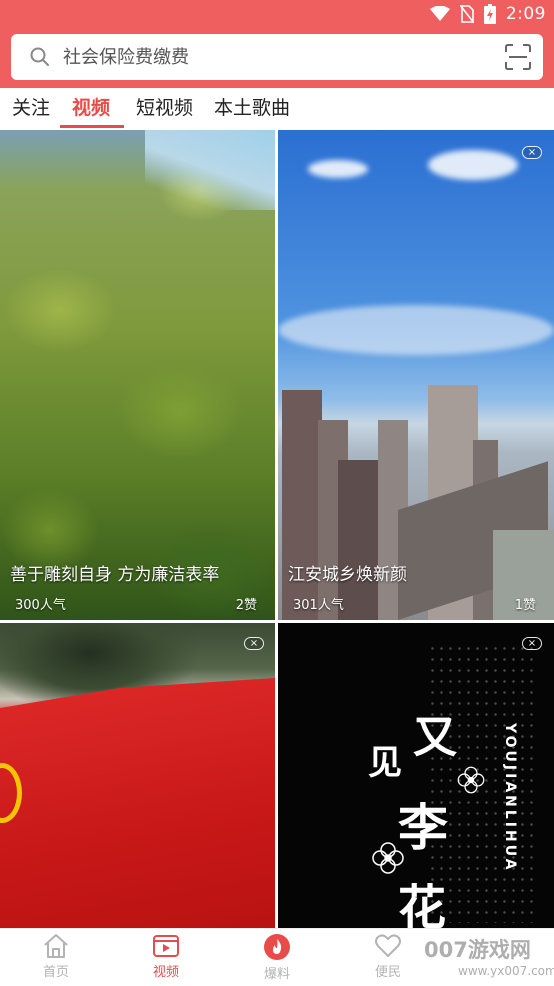 The width and height of the screenshot is (554, 986). I want to click on nav-video: 视频, so click(166, 956).